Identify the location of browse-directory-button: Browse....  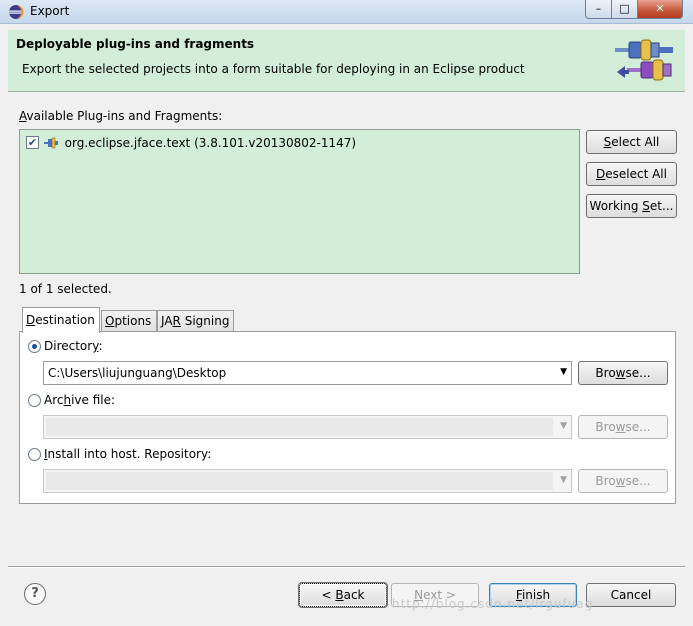
(623, 373).